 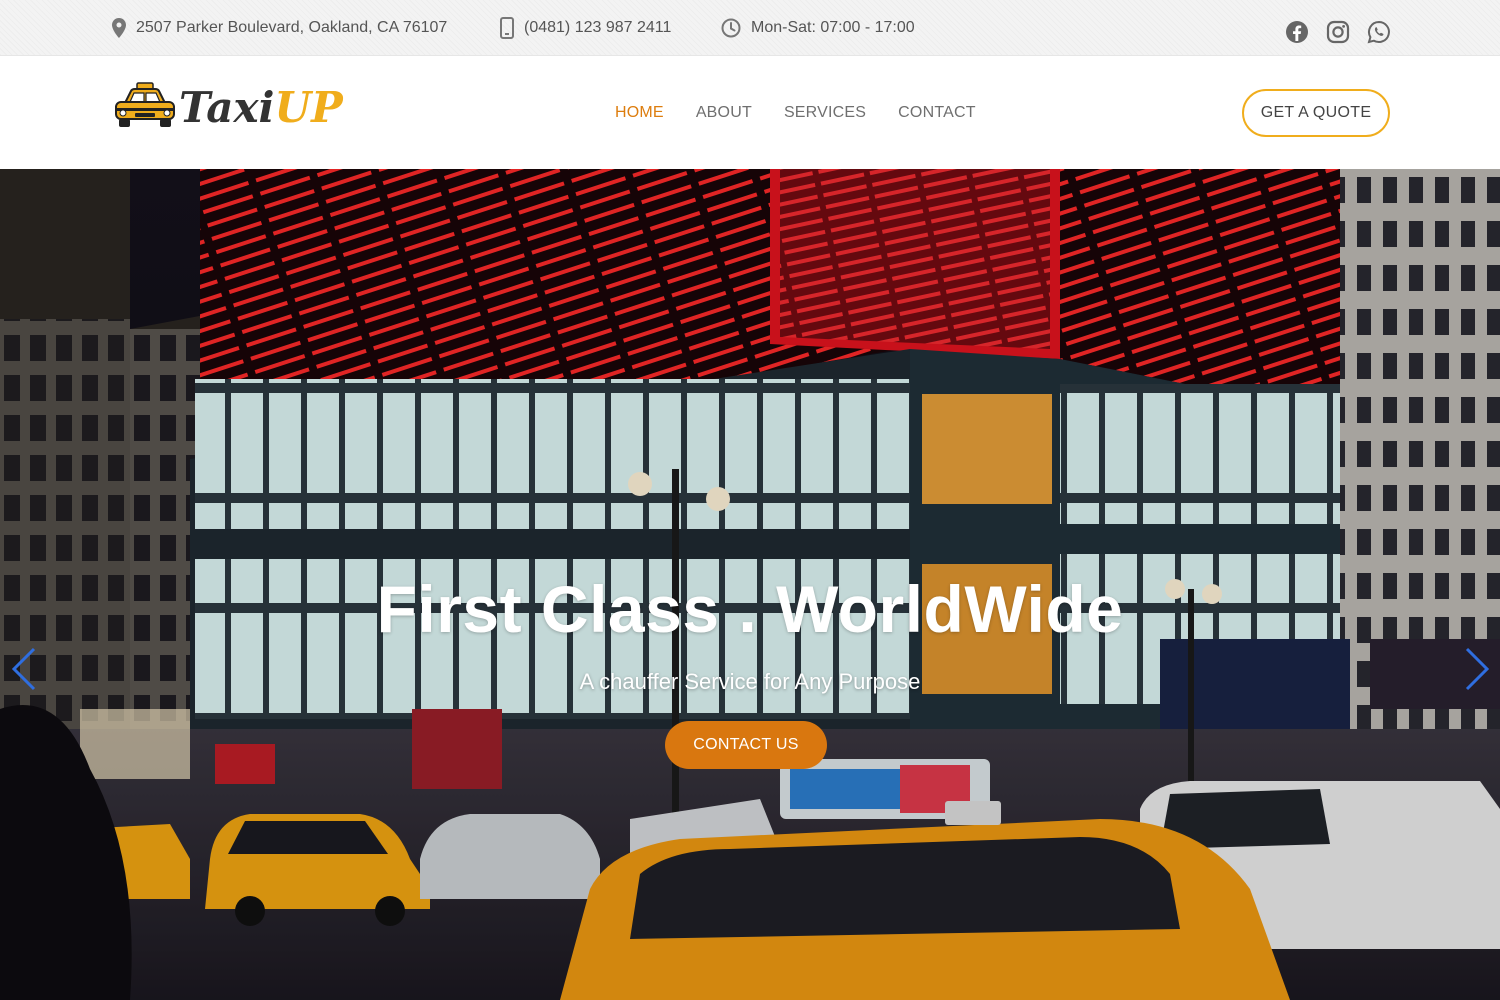 I want to click on location-pin-icon, so click(x=119, y=28).